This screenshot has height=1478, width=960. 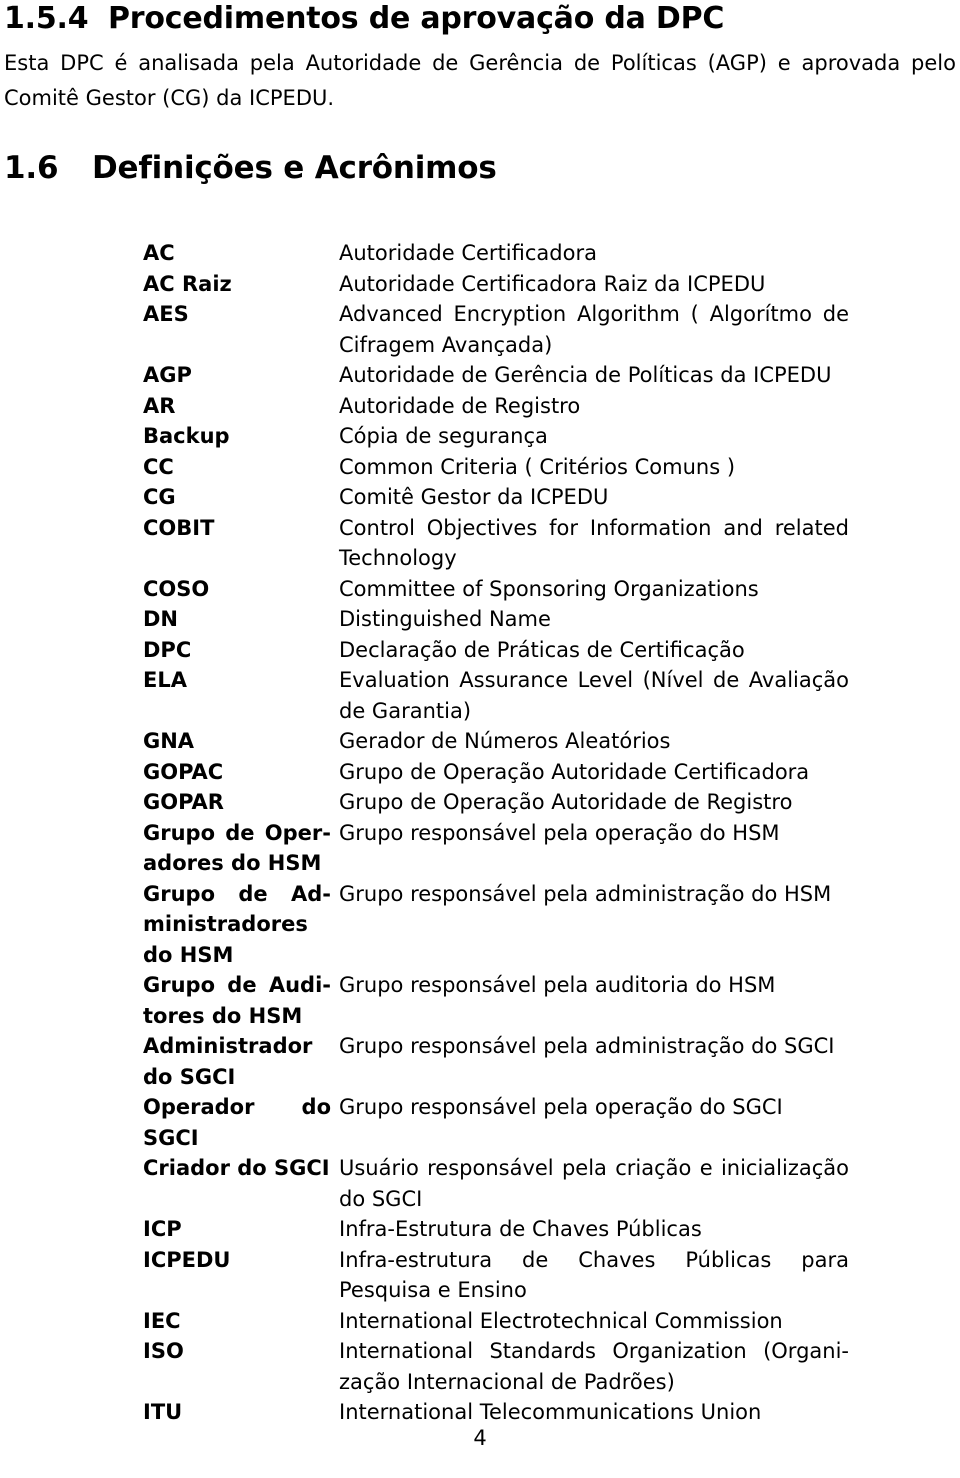 What do you see at coordinates (159, 405) in the screenshot?
I see `definition-term: AR` at bounding box center [159, 405].